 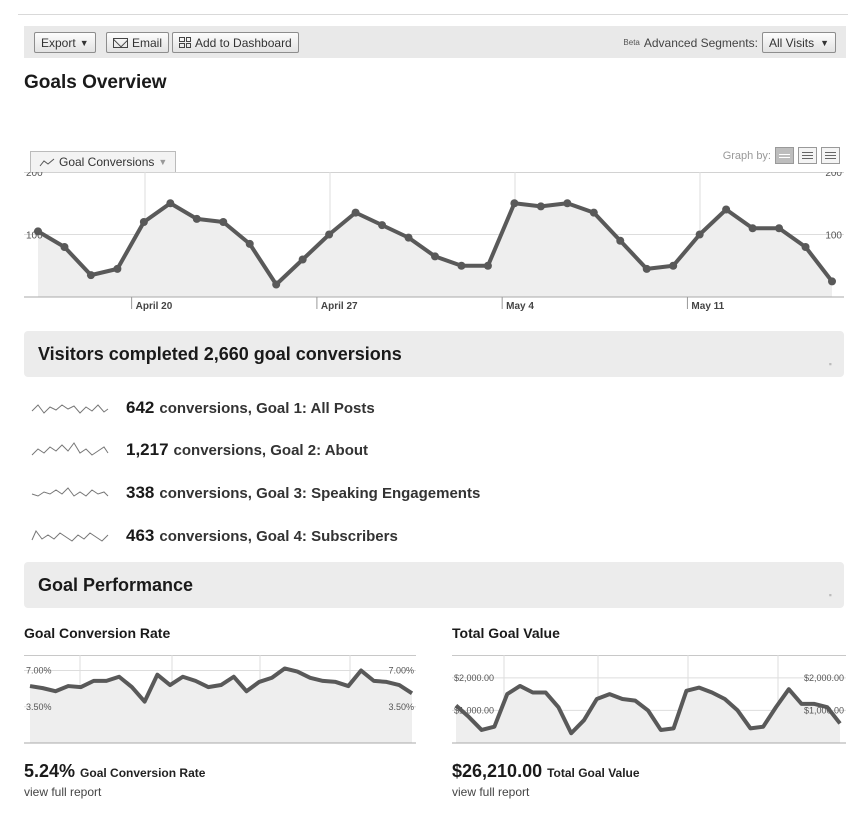 I want to click on conversion-rate-title: Goal Conversion Rate, so click(x=97, y=633).